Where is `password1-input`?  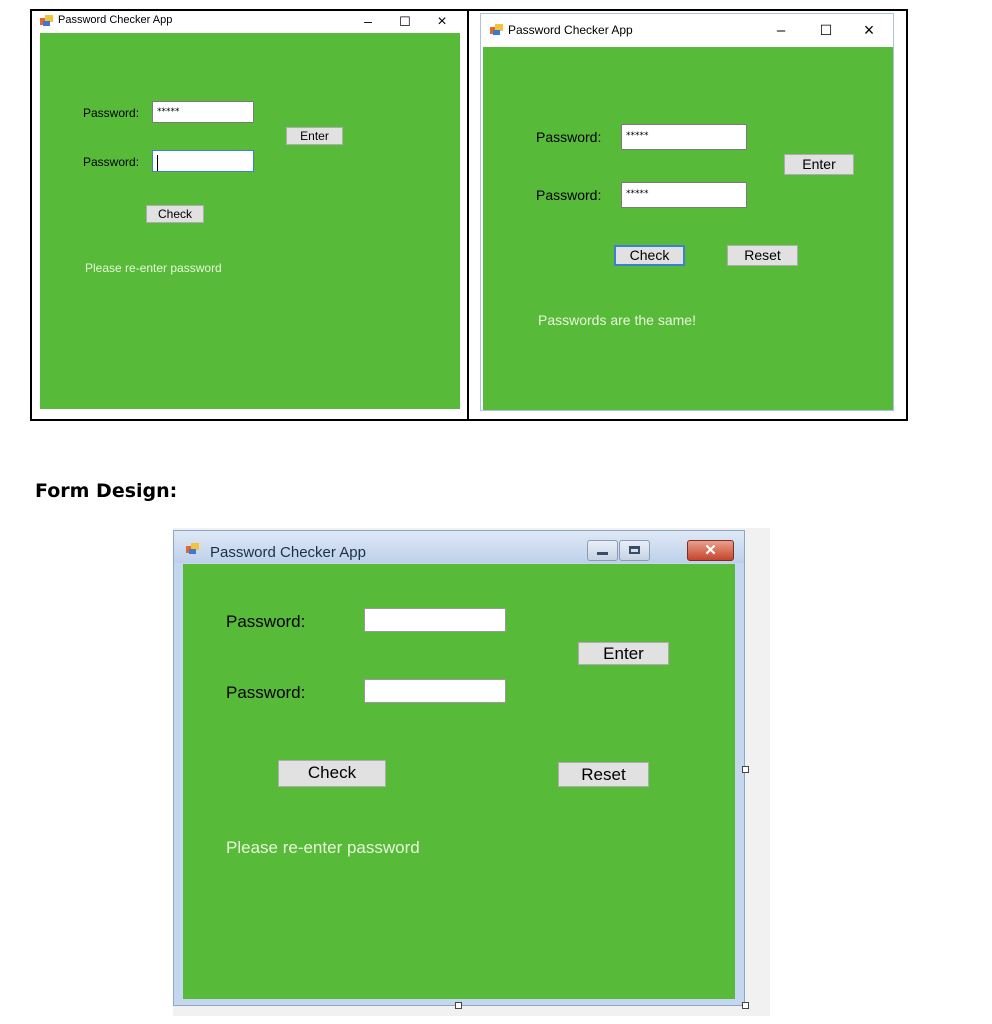
password1-input is located at coordinates (435, 620).